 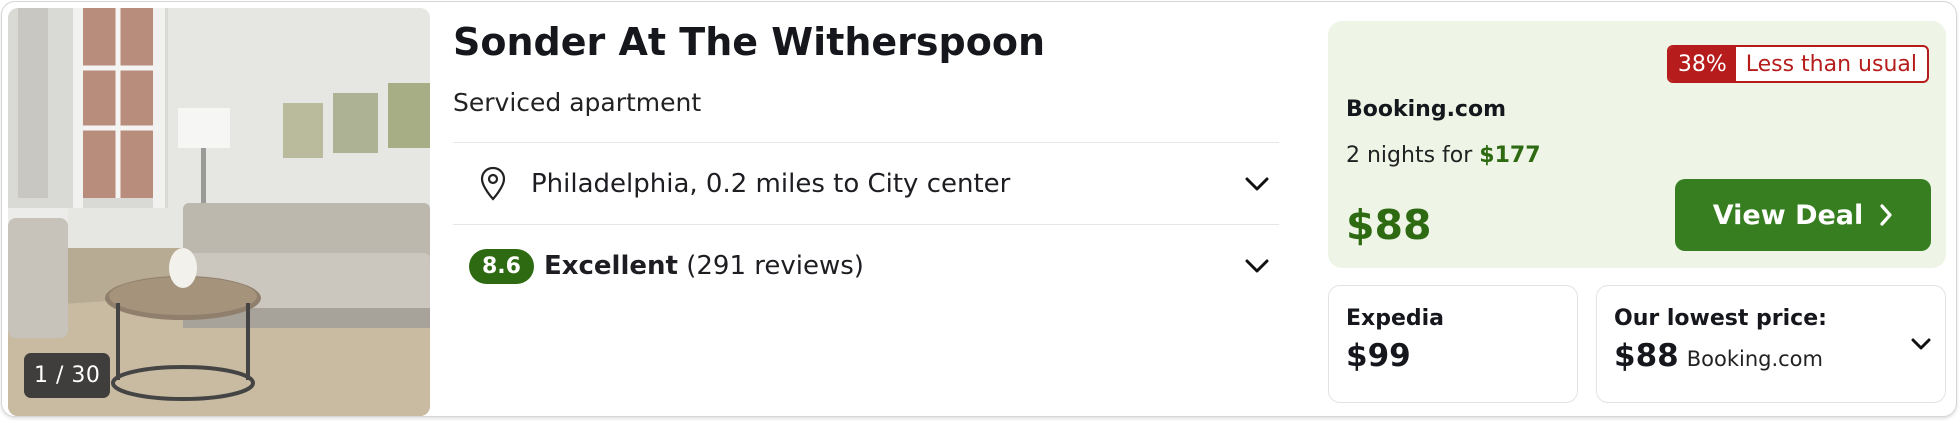 I want to click on lowest-price-value: $88 Booking.com, so click(x=1718, y=356).